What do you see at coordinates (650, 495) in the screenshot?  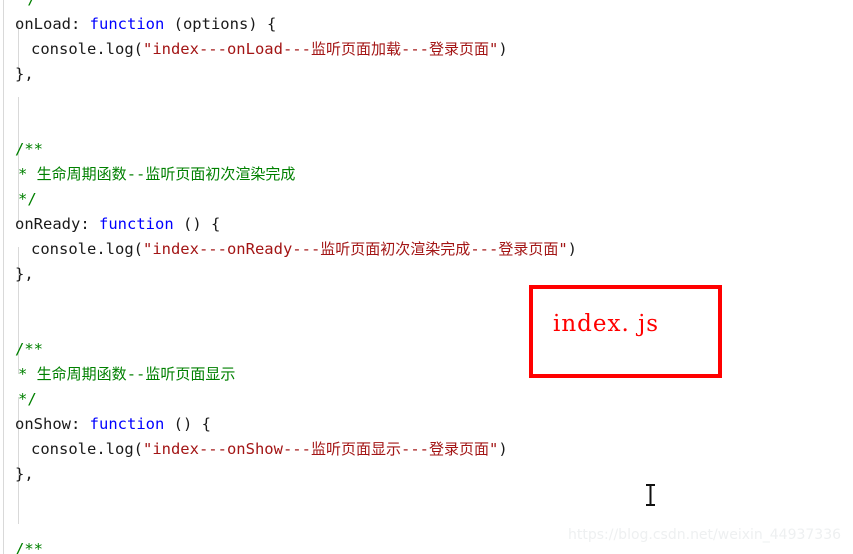 I see `text-cursor-icon` at bounding box center [650, 495].